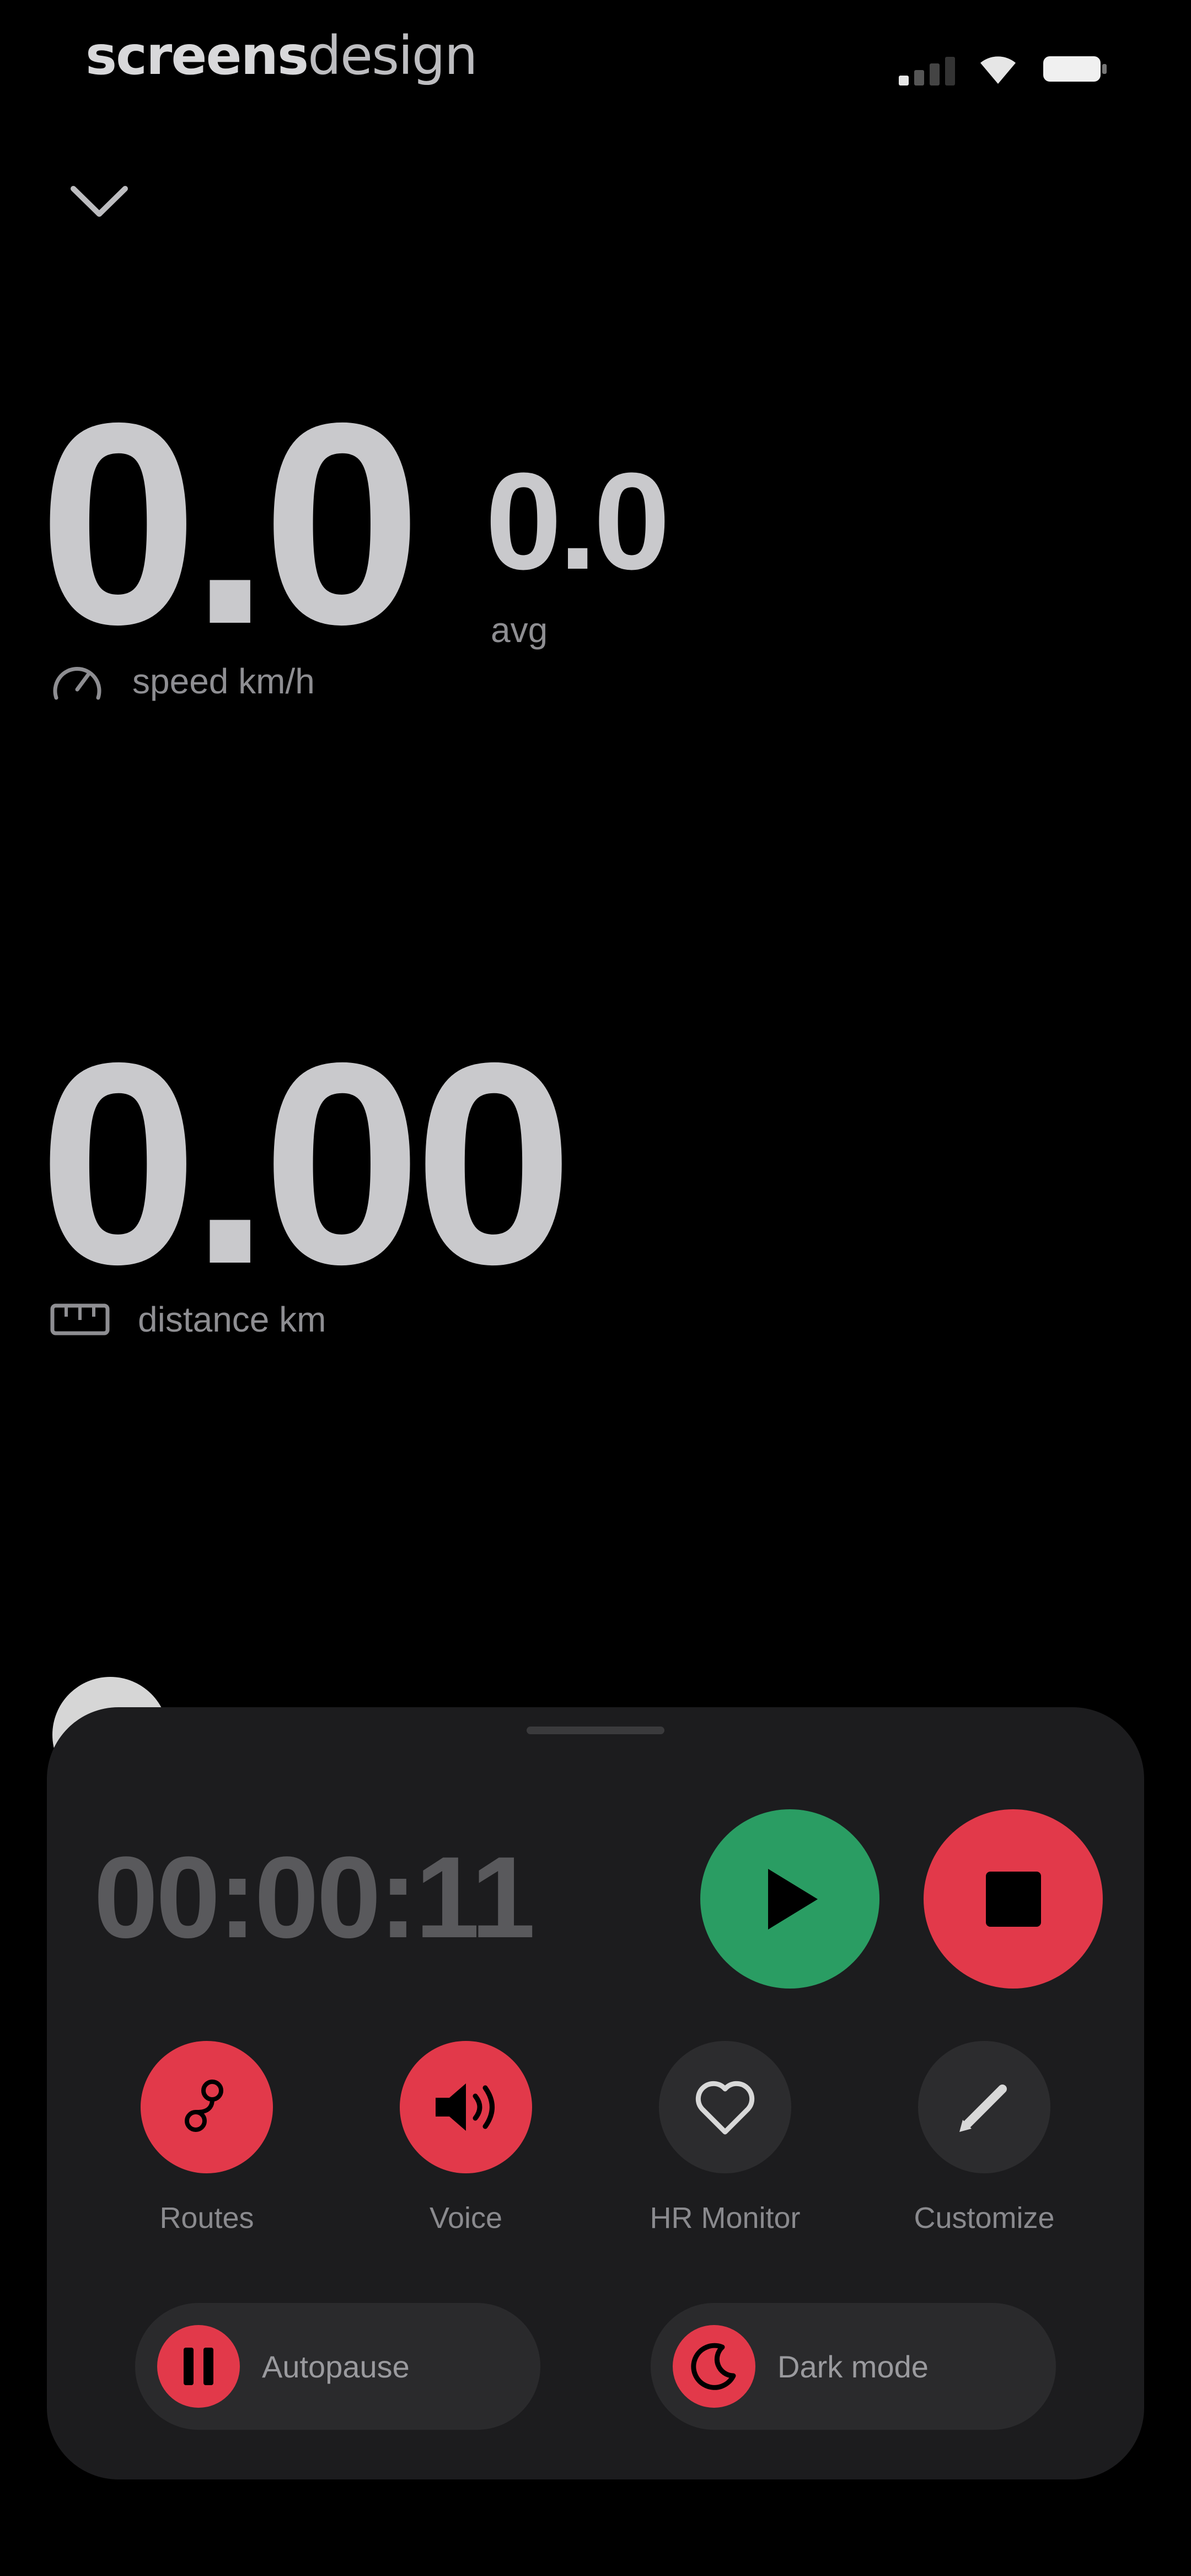  I want to click on battery-icon, so click(1075, 69).